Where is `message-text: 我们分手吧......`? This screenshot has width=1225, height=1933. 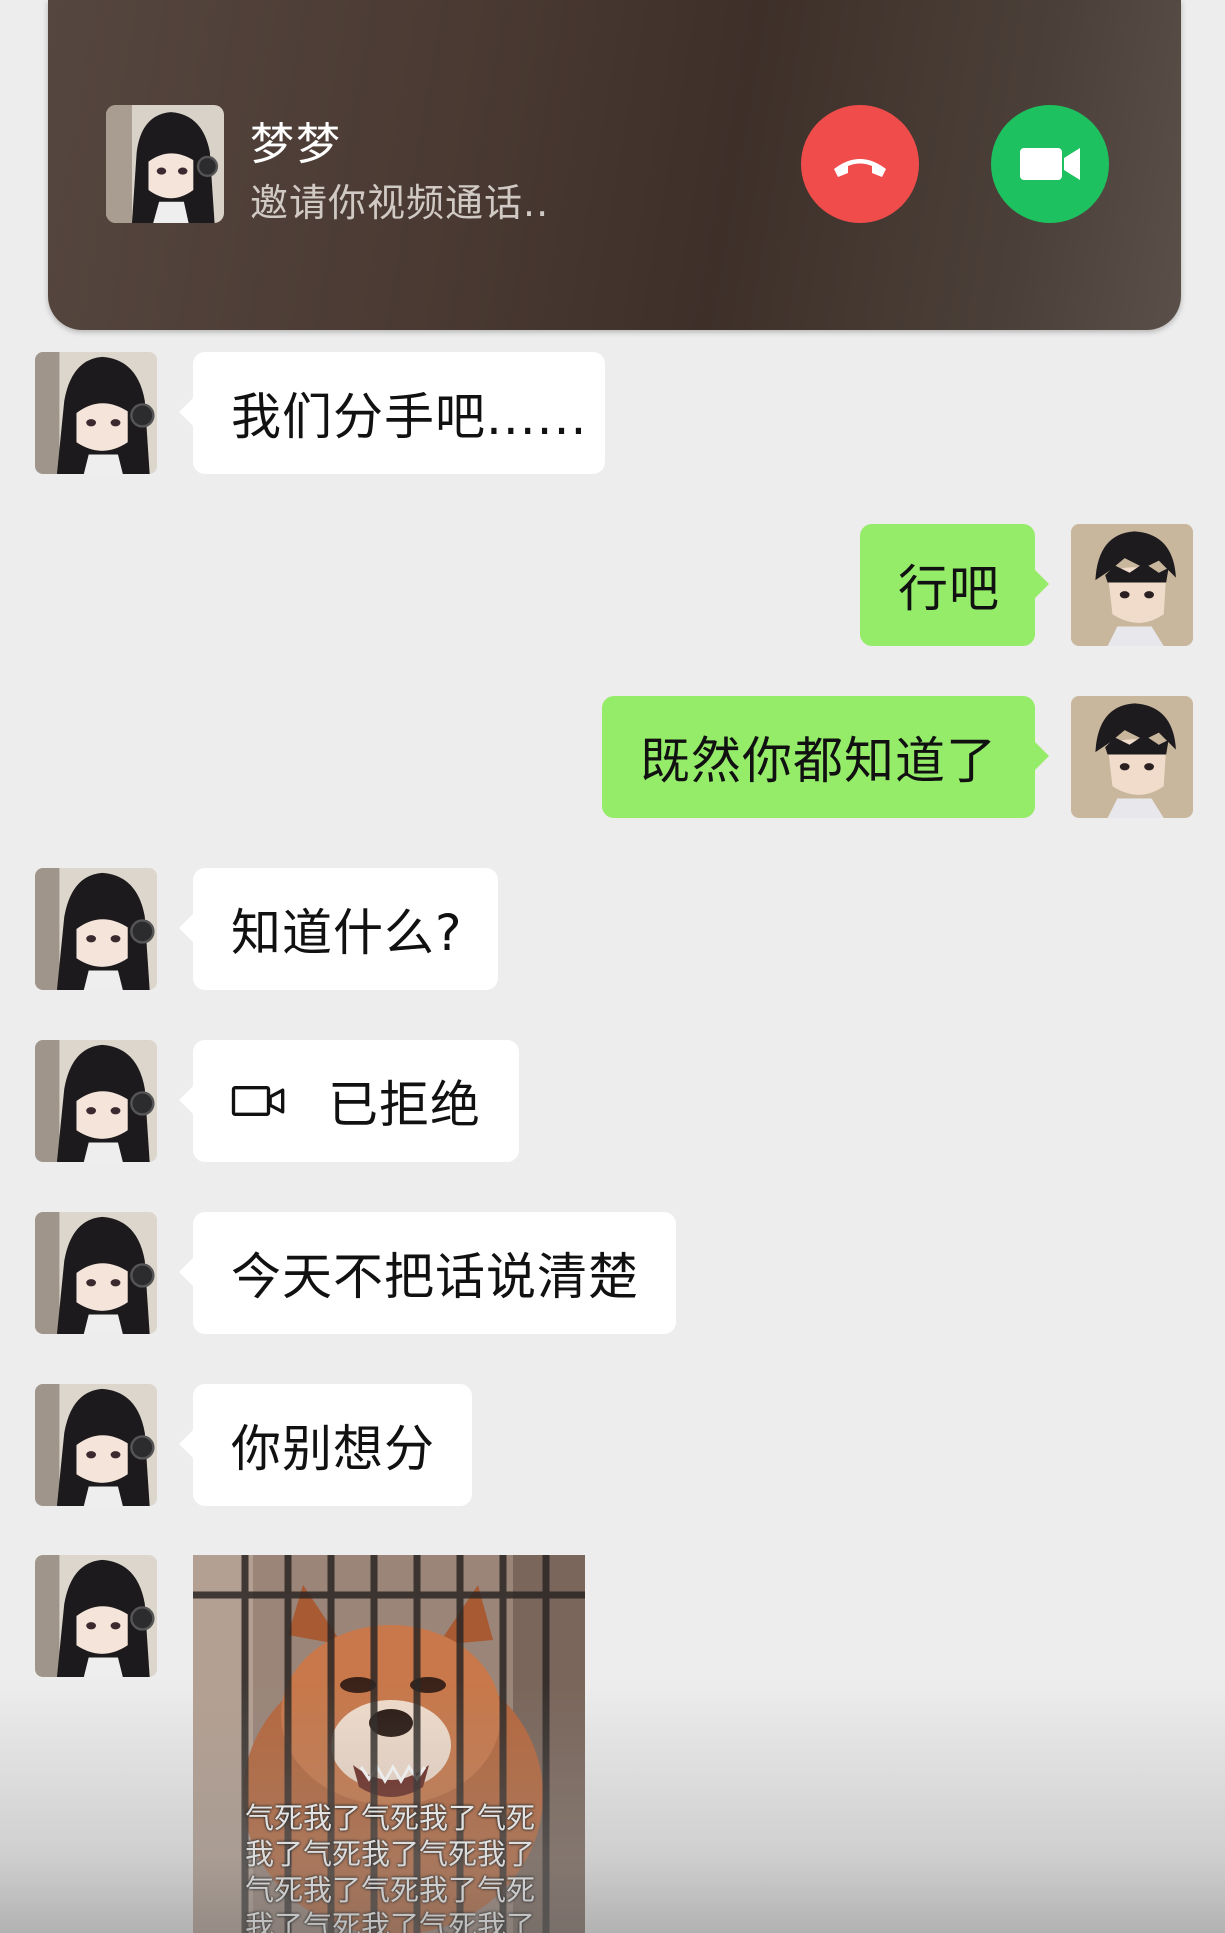
message-text: 我们分手吧...... is located at coordinates (409, 417).